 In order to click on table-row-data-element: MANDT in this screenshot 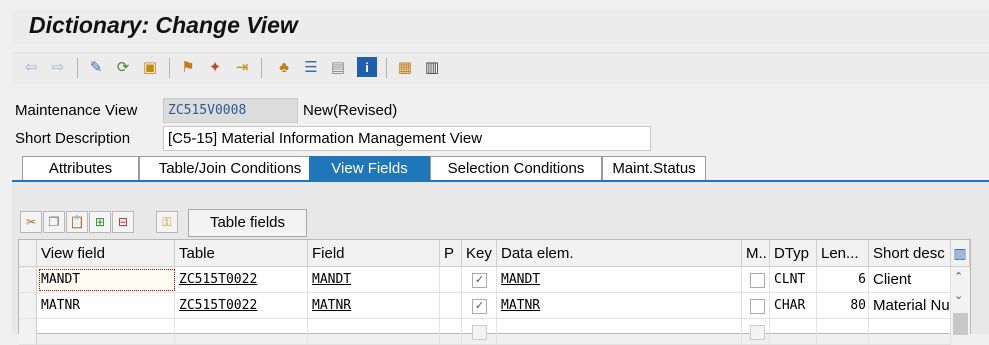, I will do `click(619, 280)`.